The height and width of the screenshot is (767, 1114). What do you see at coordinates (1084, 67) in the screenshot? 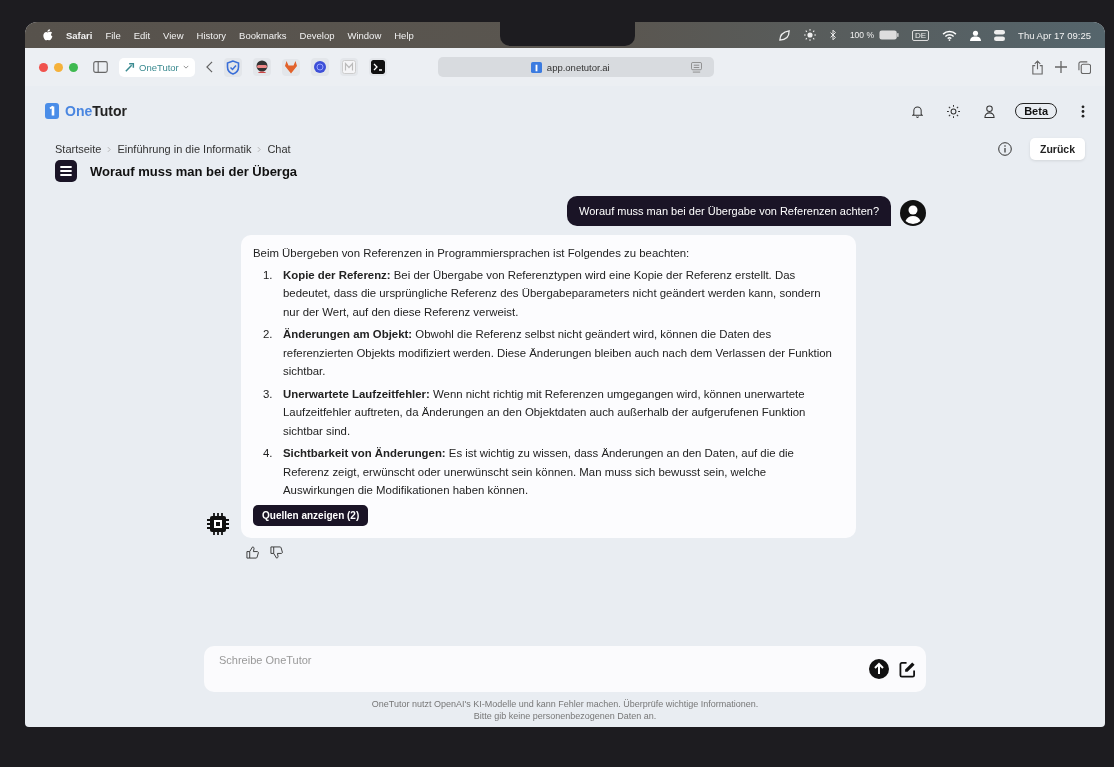
I see `tabs-overview-icon` at bounding box center [1084, 67].